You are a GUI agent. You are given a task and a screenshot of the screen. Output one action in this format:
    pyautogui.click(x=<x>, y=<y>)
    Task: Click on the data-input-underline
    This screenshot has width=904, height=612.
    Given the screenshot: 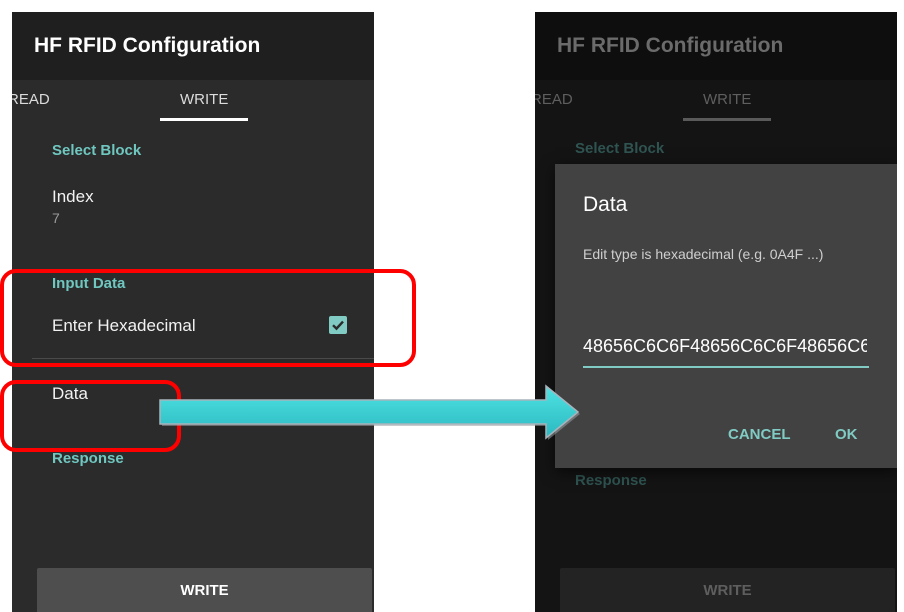 What is the action you would take?
    pyautogui.click(x=726, y=367)
    